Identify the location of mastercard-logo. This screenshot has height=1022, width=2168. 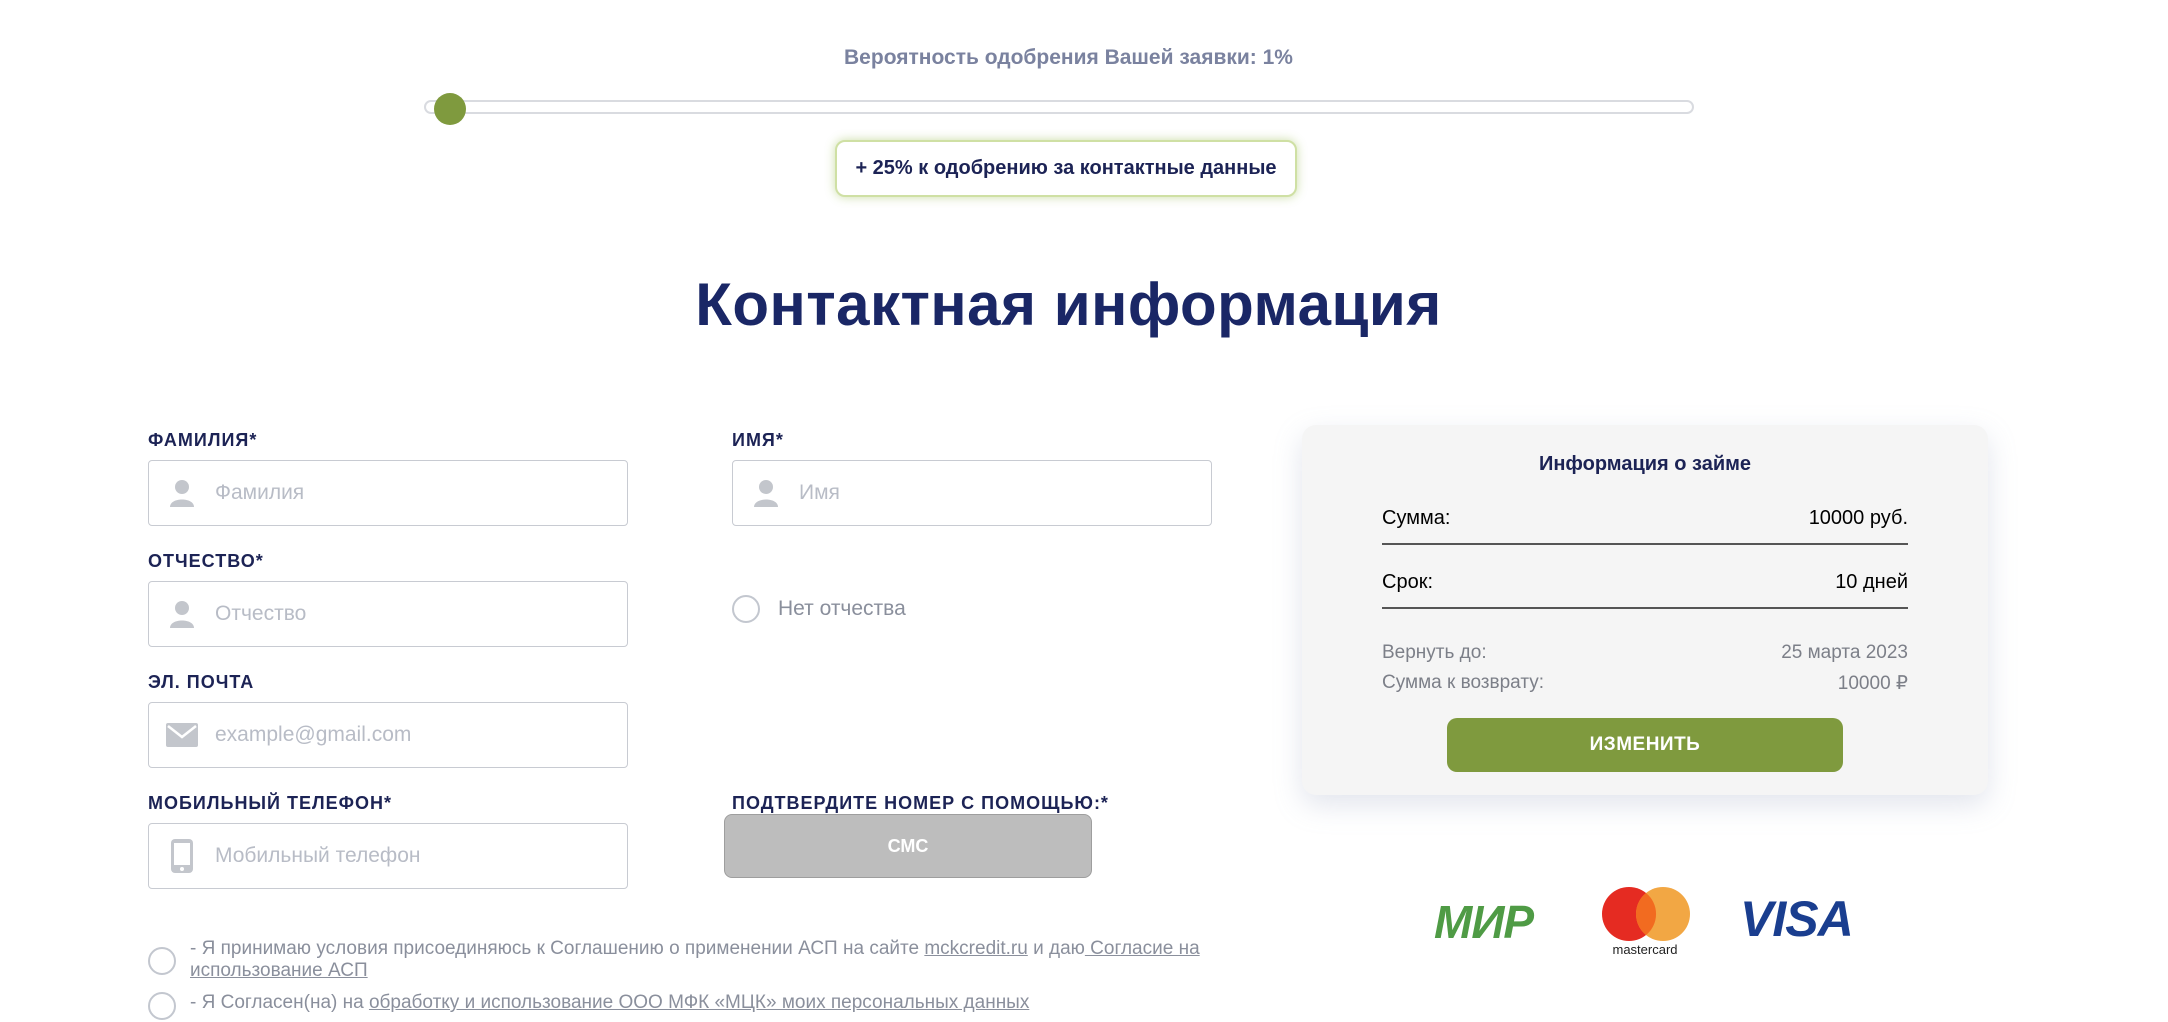
(1646, 914).